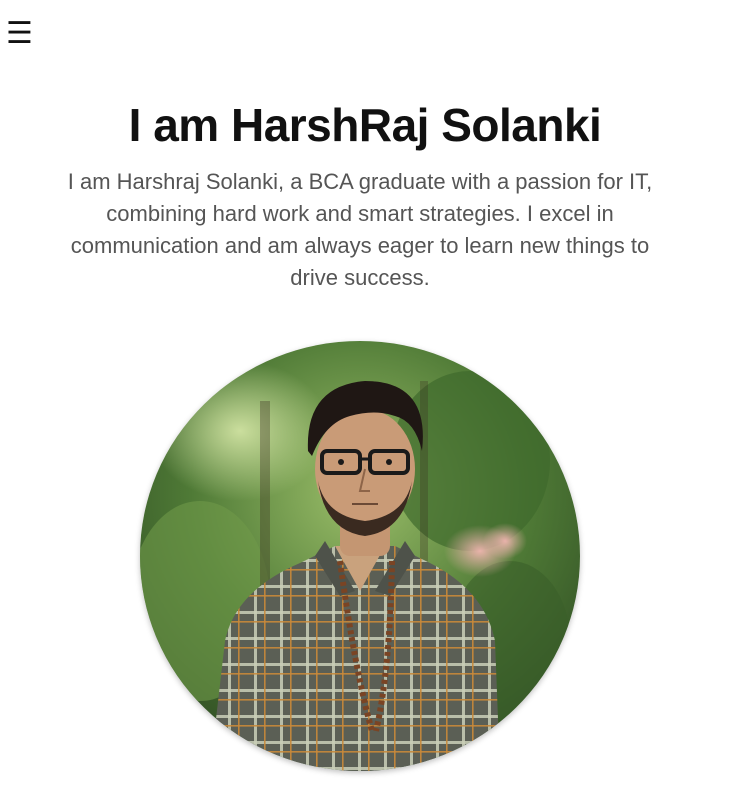 Image resolution: width=730 pixels, height=804 pixels. What do you see at coordinates (365, 125) in the screenshot?
I see `page-title: I am HarshRaj Solanki` at bounding box center [365, 125].